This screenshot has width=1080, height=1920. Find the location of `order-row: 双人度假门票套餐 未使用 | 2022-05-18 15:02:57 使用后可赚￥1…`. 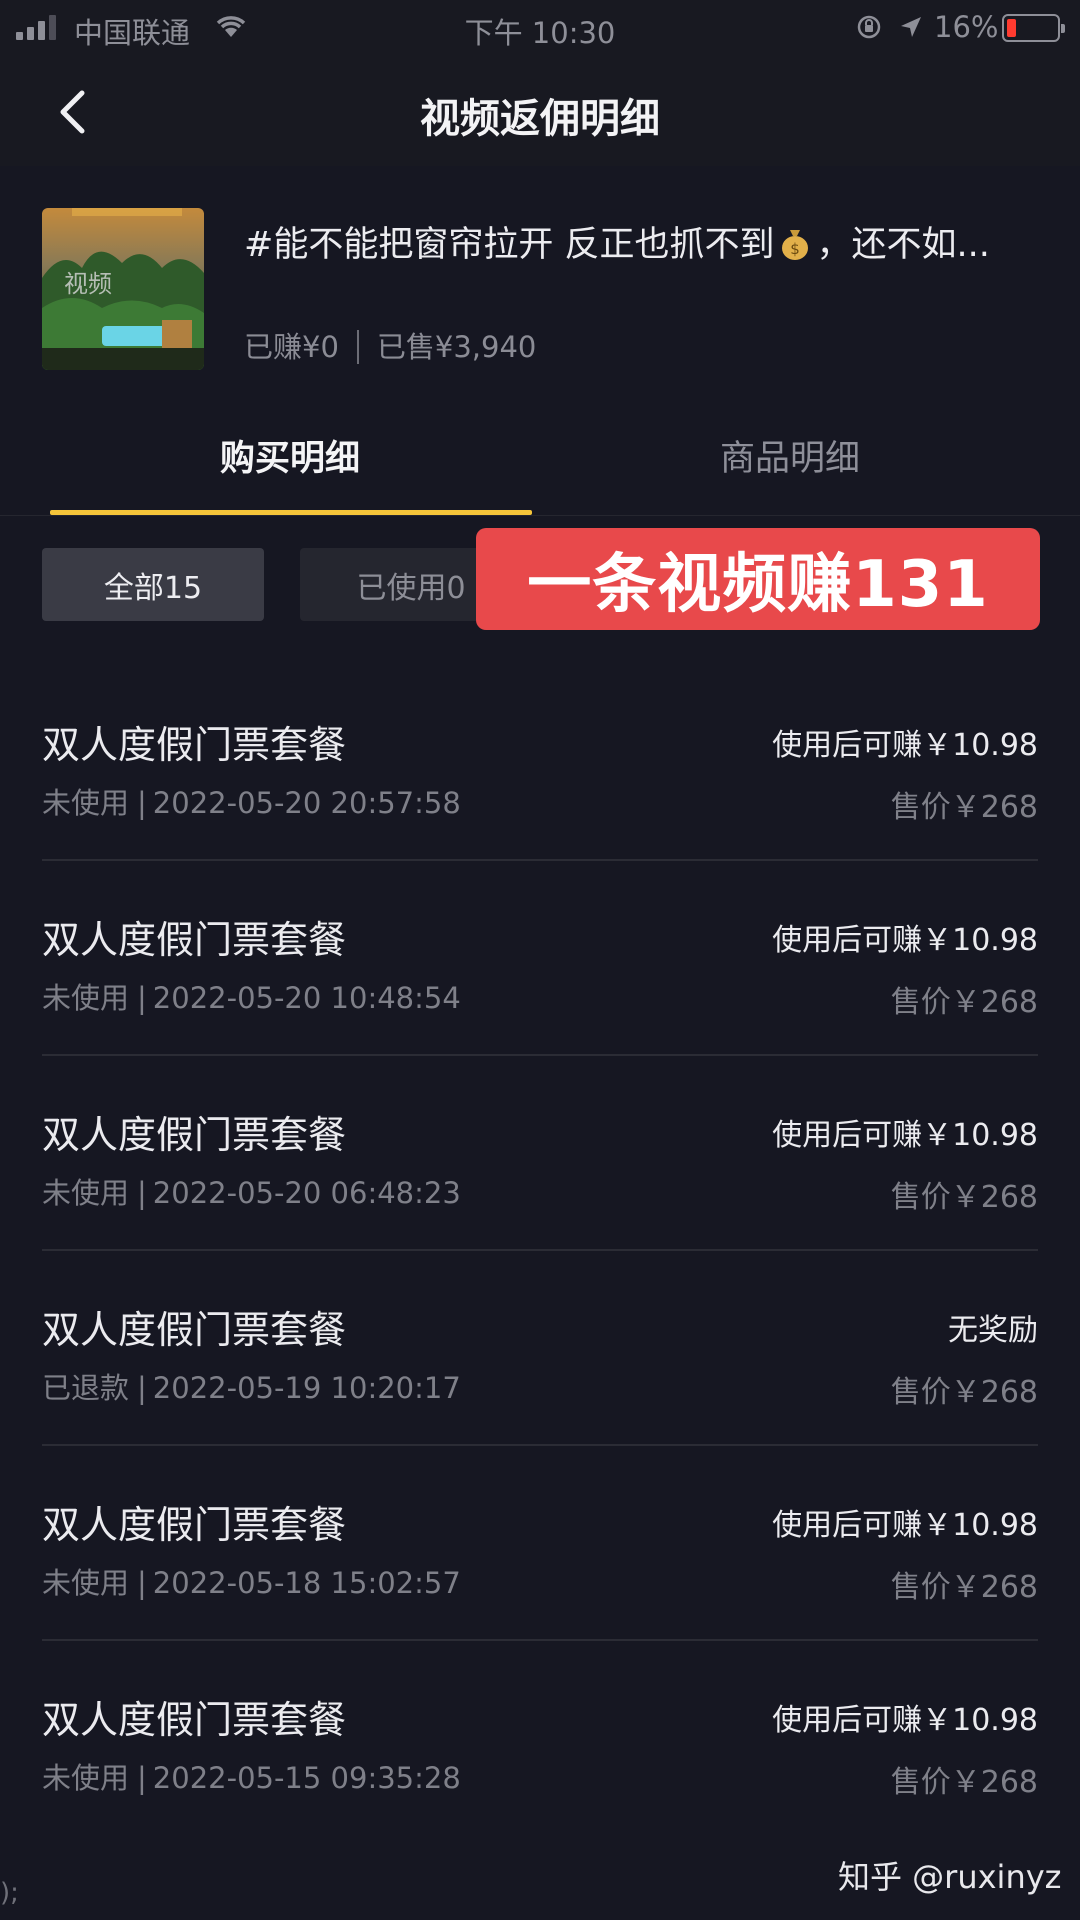

order-row: 双人度假门票套餐 未使用 | 2022-05-18 15:02:57 使用后可赚￥1… is located at coordinates (540, 1543).